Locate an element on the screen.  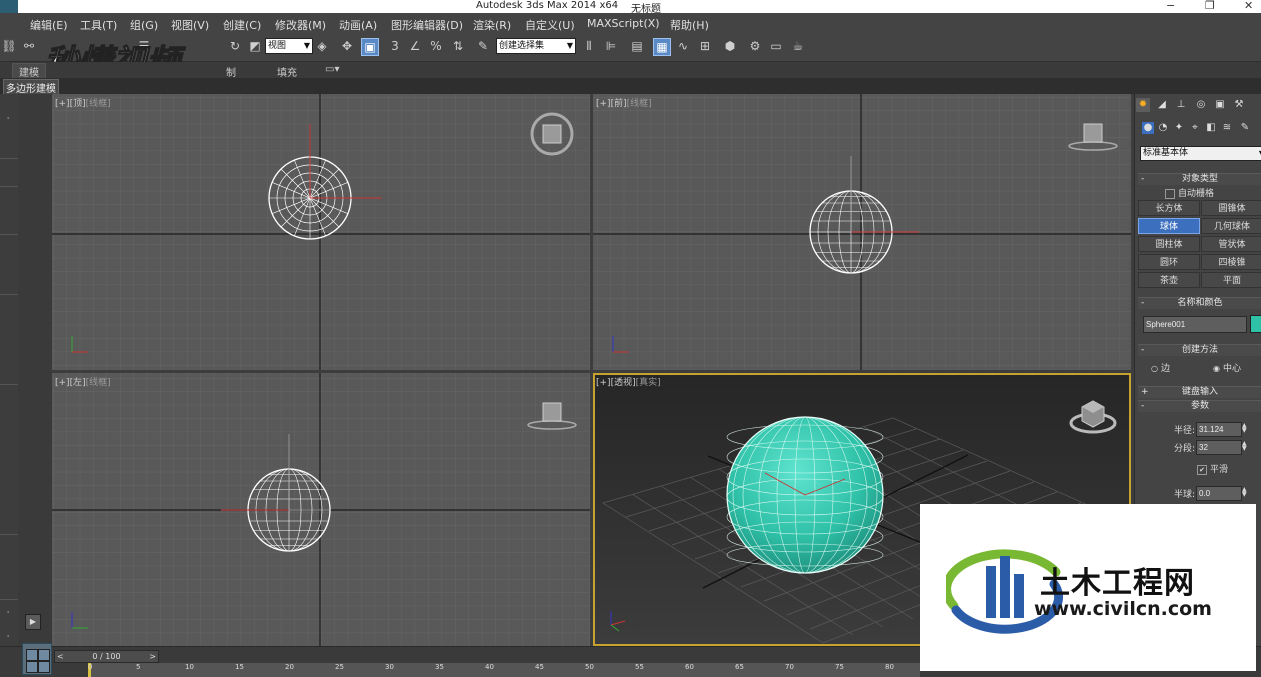
plane-button: 平面 is located at coordinates (1231, 280).